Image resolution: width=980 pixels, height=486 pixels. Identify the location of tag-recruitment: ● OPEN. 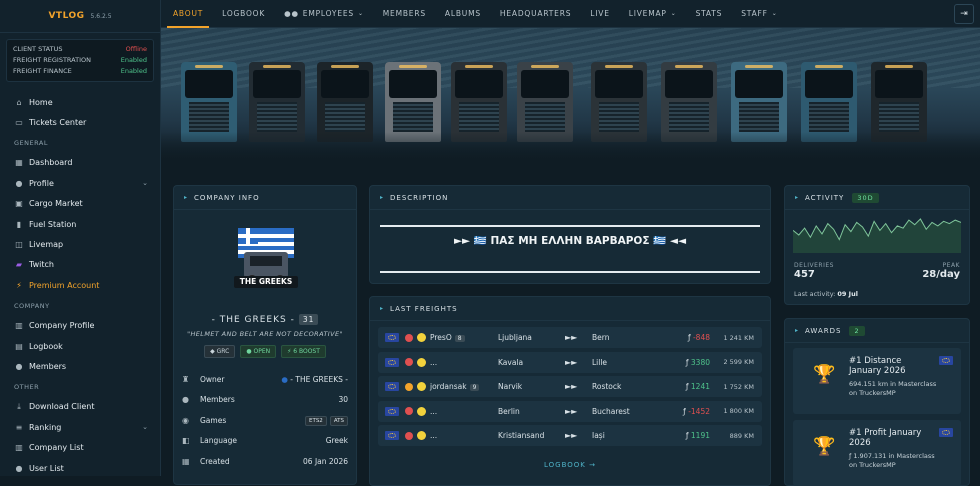
(258, 351).